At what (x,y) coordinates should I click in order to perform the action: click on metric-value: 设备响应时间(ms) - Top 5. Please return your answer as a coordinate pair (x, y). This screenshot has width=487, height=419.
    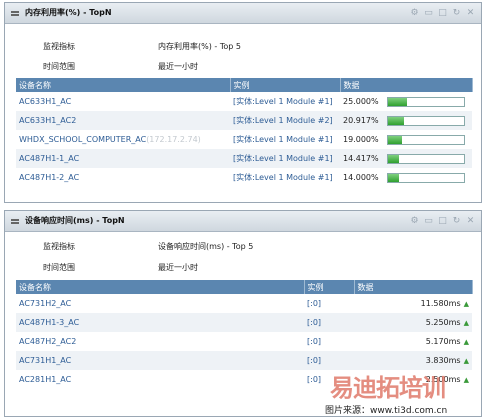
    Looking at the image, I should click on (206, 246).